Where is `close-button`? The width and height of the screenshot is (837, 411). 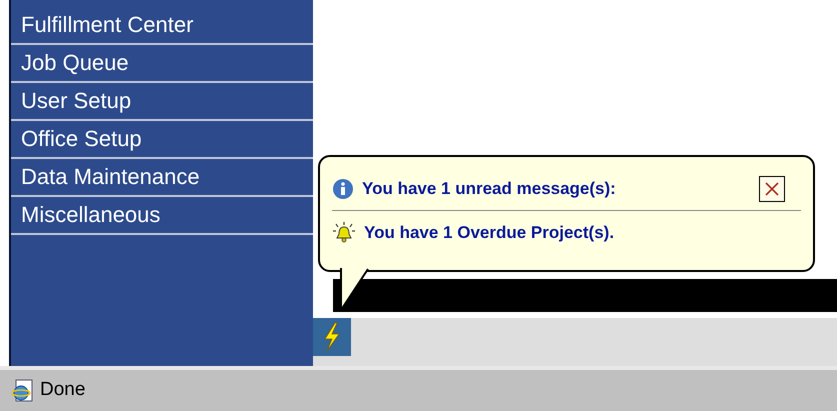
close-button is located at coordinates (772, 189).